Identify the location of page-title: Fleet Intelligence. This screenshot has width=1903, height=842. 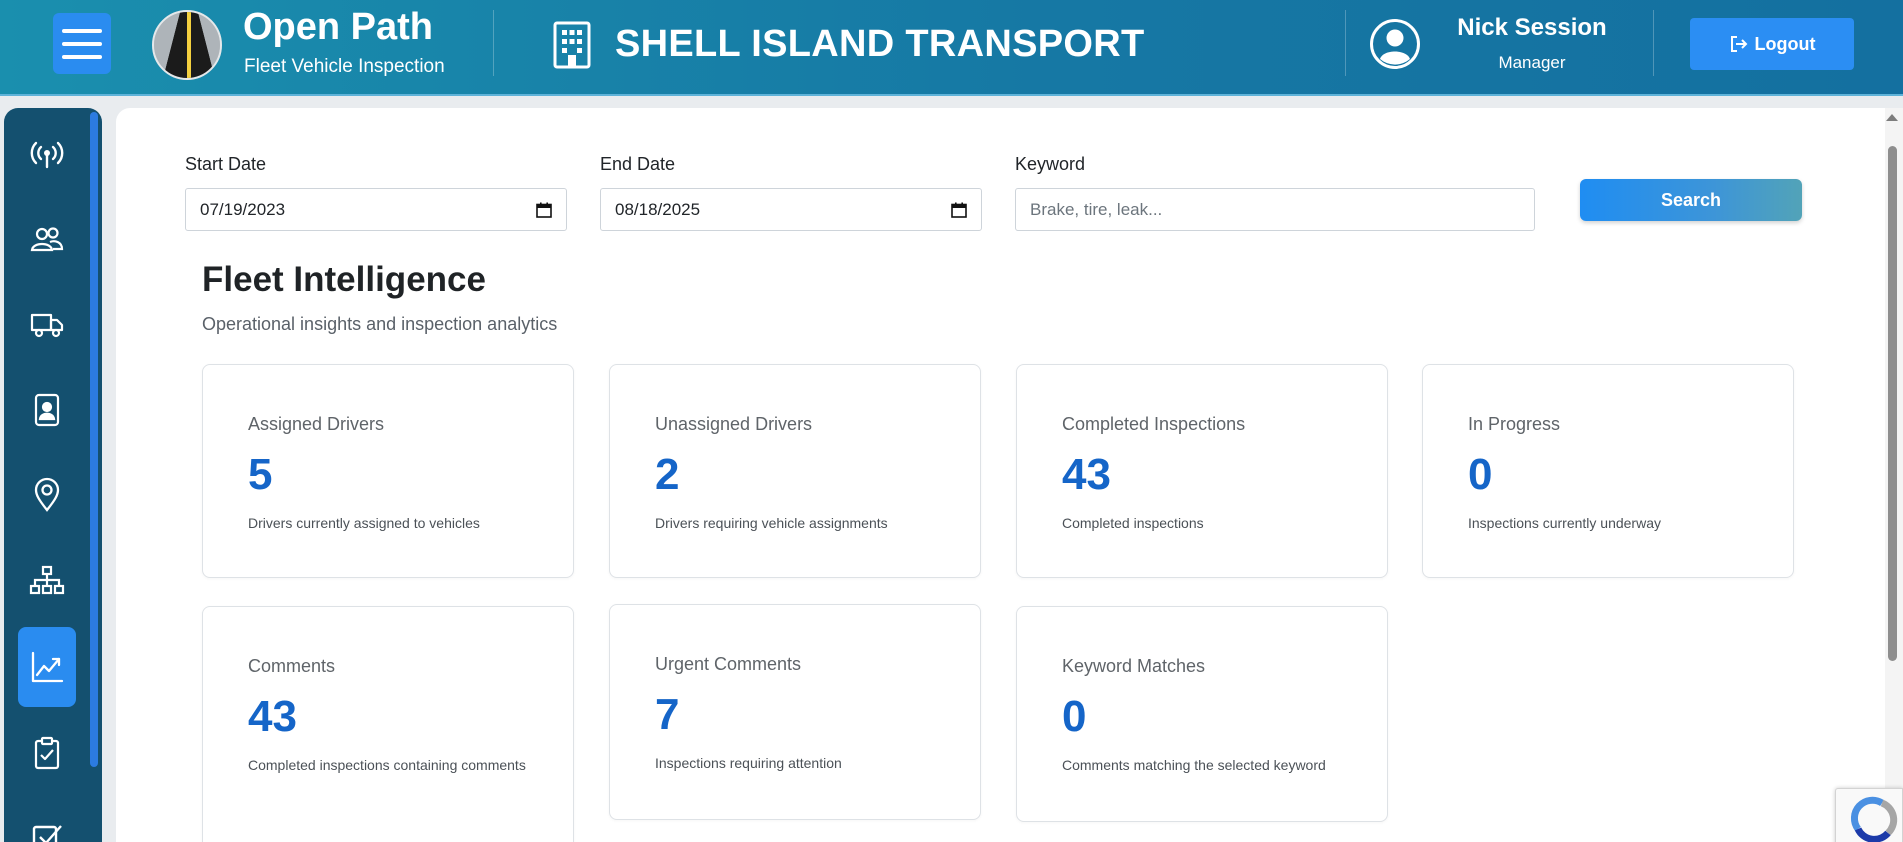
(344, 279).